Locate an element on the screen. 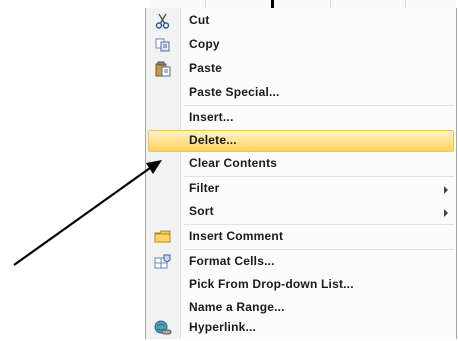 Image resolution: width=458 pixels, height=341 pixels. annotation-arrow is located at coordinates (87, 213).